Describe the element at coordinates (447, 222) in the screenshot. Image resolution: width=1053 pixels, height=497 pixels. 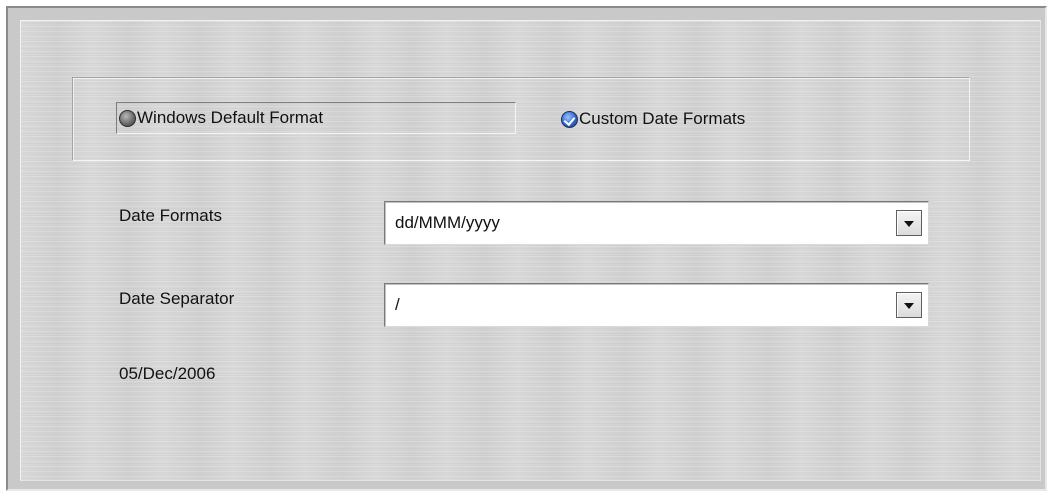
I see `date-formats-value: dd/MMM/yyyy` at that location.